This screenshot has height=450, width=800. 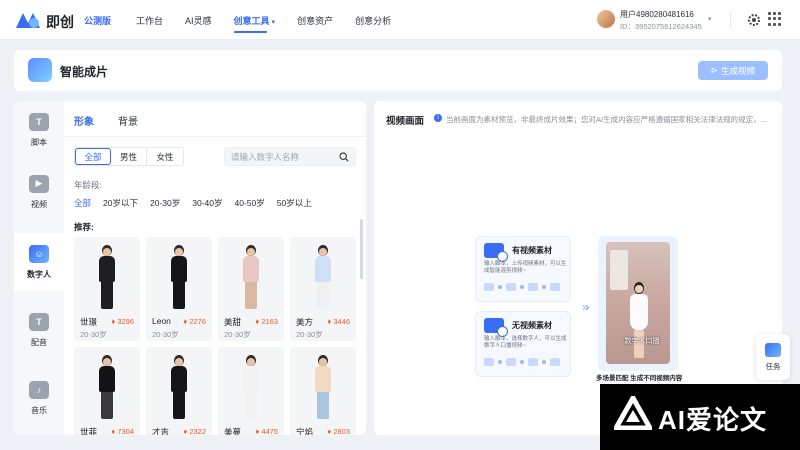 I want to click on page-title-bar: 智能成片 ⊳ 生成视频, so click(x=398, y=70).